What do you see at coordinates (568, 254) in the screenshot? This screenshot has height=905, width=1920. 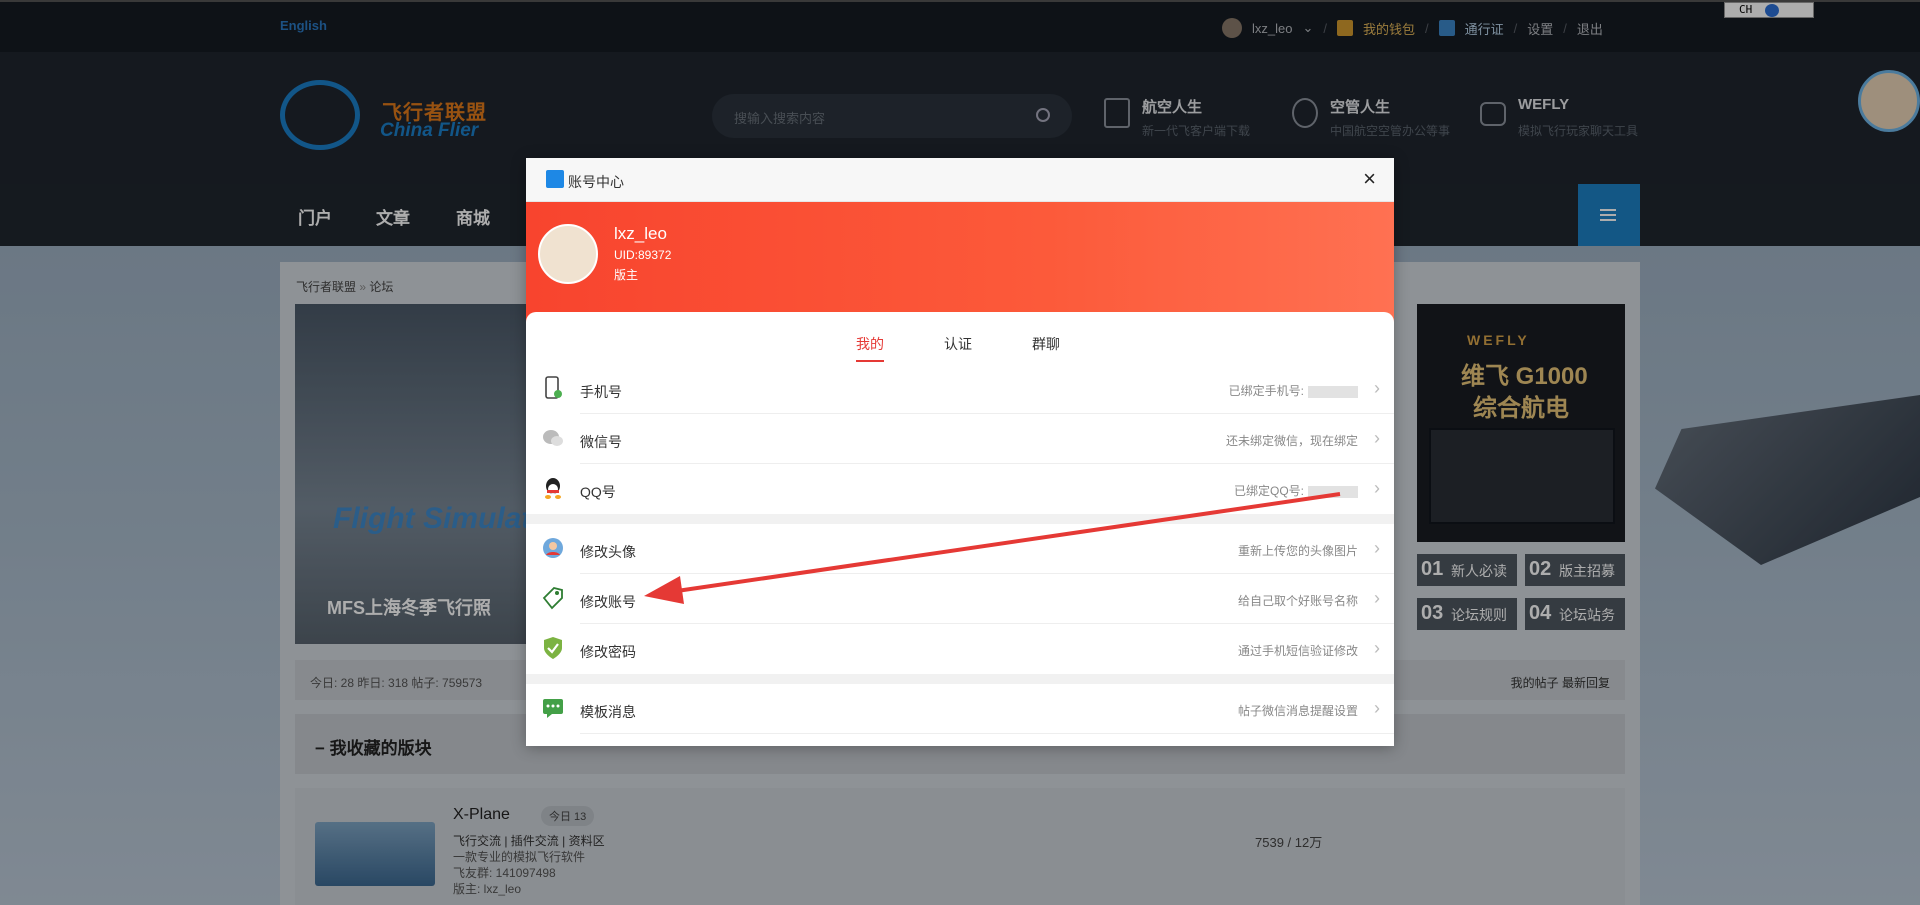 I see `avatar` at bounding box center [568, 254].